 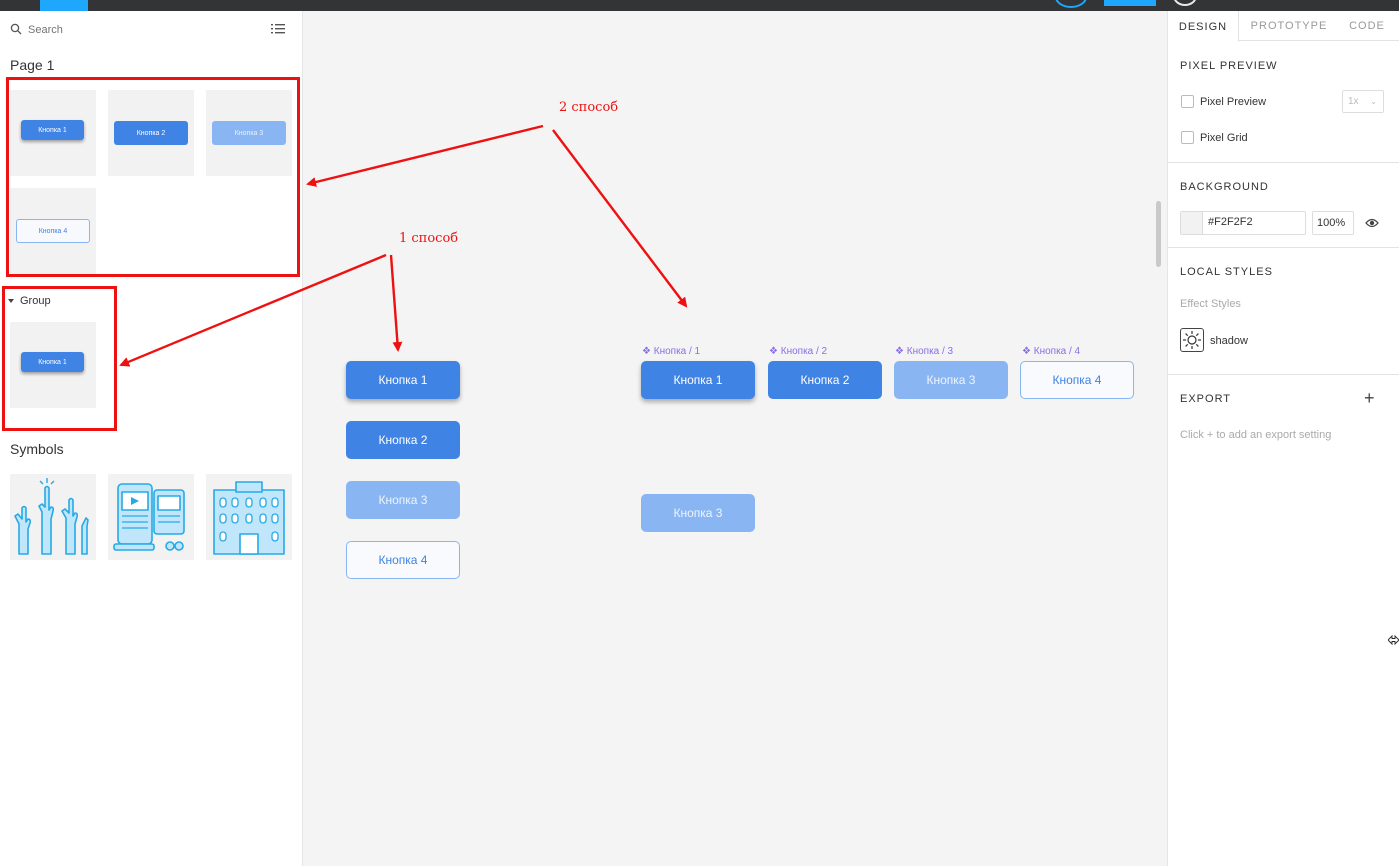 What do you see at coordinates (1372, 223) in the screenshot?
I see `eye-icon` at bounding box center [1372, 223].